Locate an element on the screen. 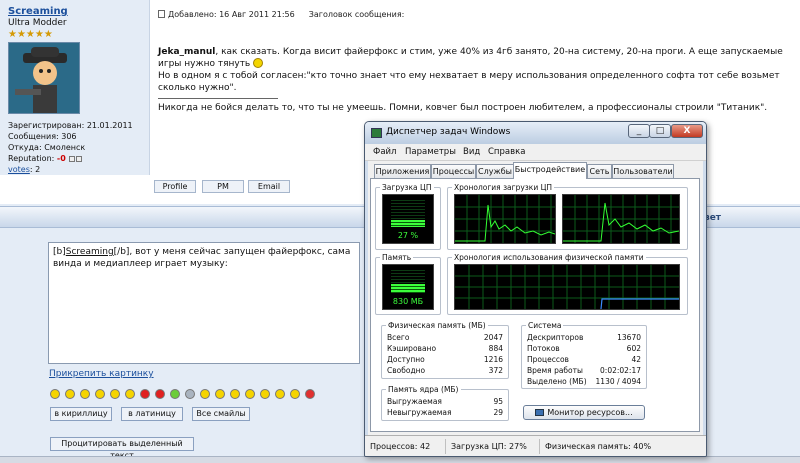  post-subject-label: Заголовок сообщения: is located at coordinates (356, 14).